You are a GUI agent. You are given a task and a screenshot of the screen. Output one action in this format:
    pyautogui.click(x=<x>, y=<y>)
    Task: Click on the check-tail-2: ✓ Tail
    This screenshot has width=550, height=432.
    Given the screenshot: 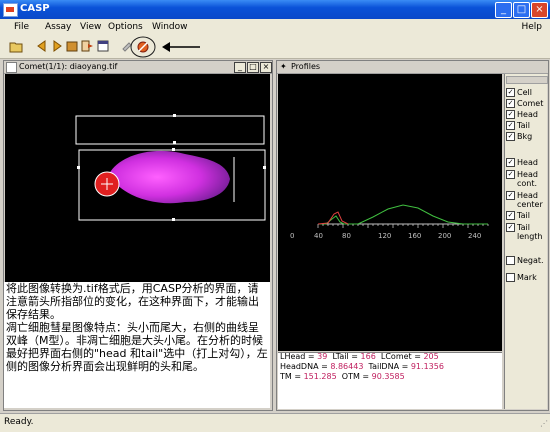 What is the action you would take?
    pyautogui.click(x=526, y=215)
    